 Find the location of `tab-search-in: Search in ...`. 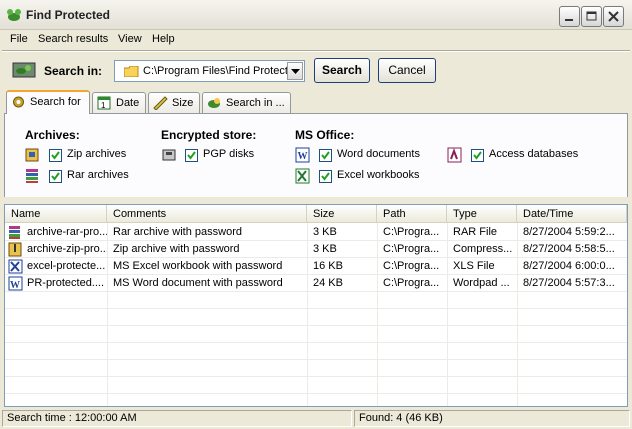

tab-search-in: Search in ... is located at coordinates (246, 102).